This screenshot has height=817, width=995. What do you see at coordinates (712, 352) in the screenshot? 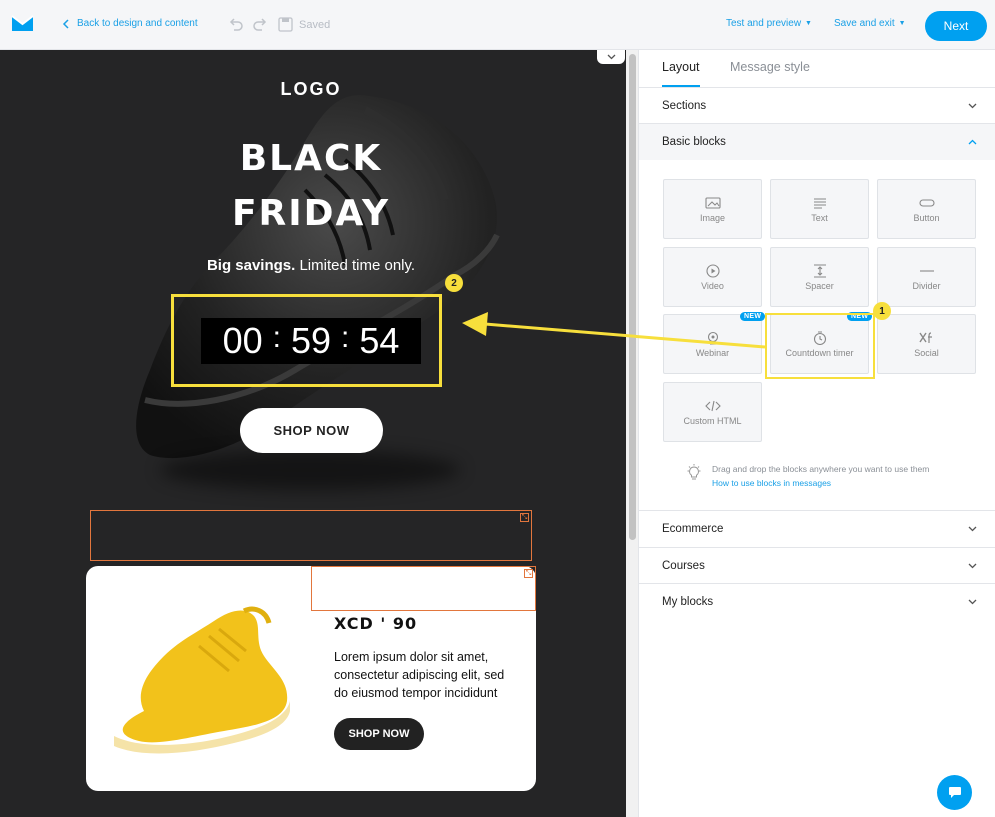
I see `block-label: Webinar` at bounding box center [712, 352].